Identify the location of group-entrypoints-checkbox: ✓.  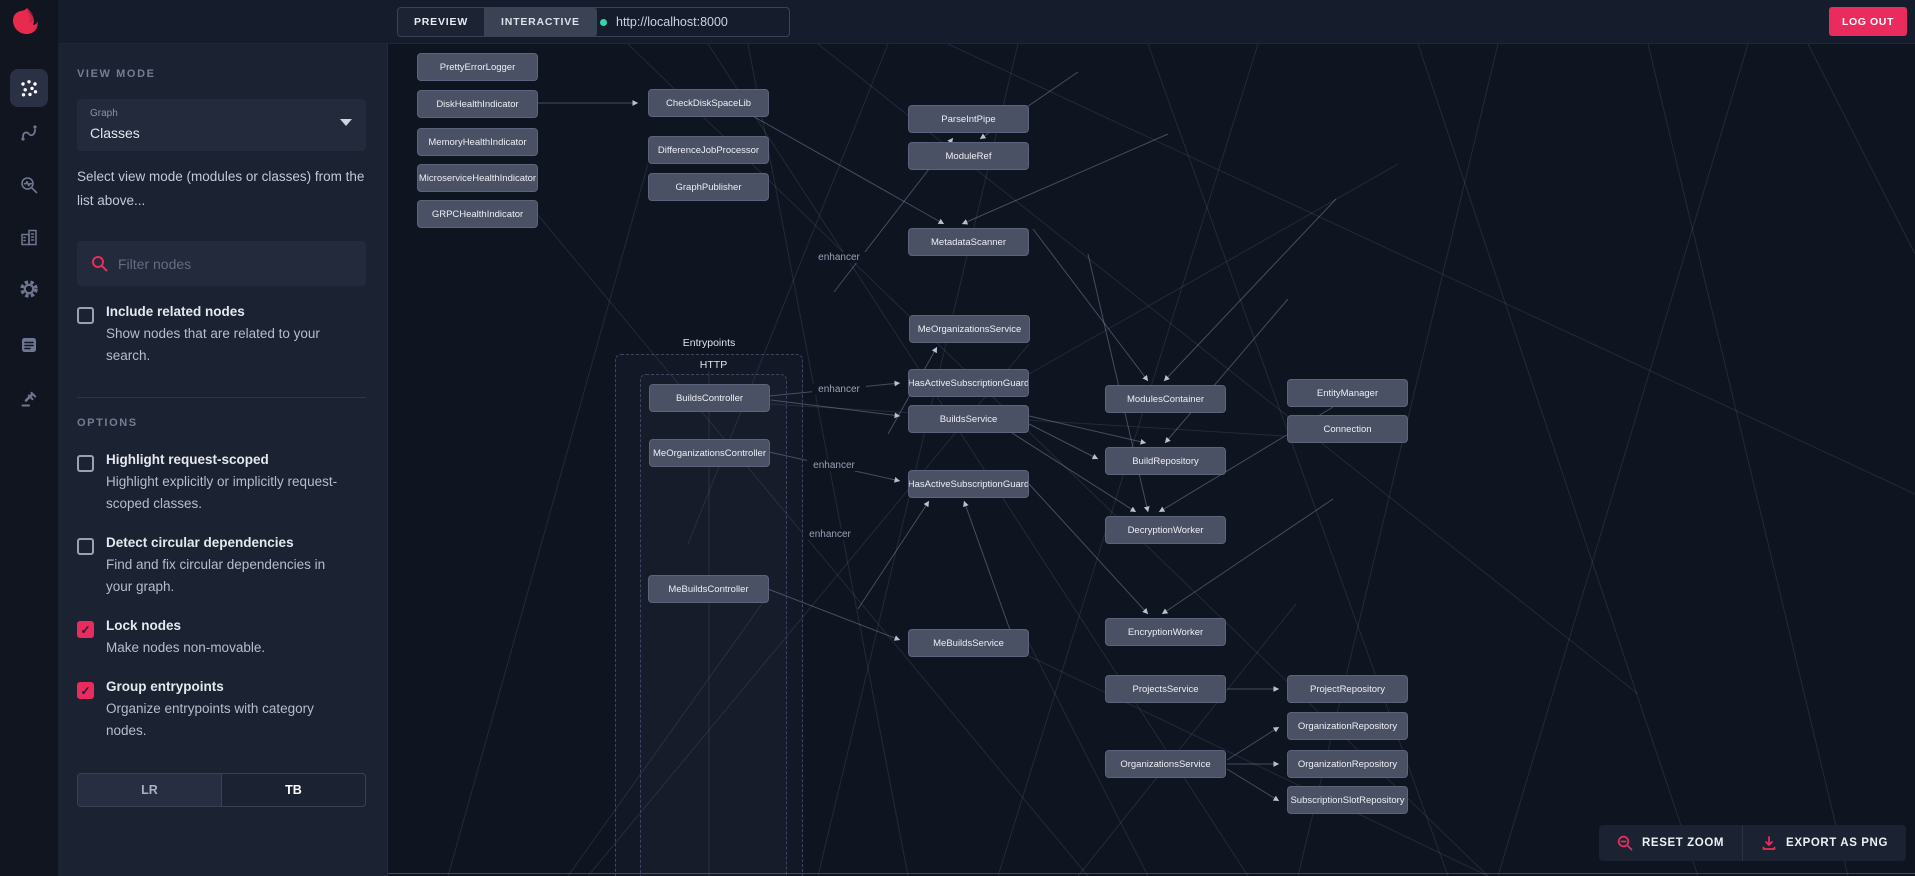
(85, 690).